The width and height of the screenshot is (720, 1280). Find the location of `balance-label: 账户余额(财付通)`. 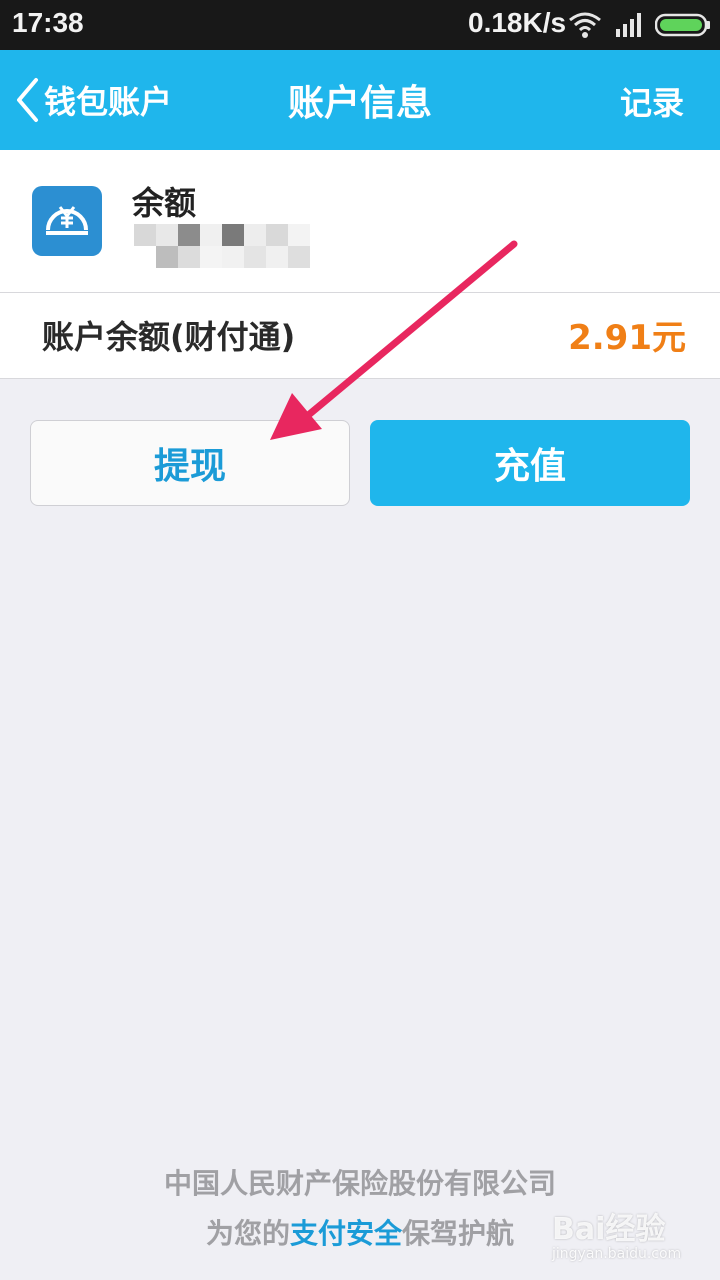

balance-label: 账户余额(财付通) is located at coordinates (169, 337).